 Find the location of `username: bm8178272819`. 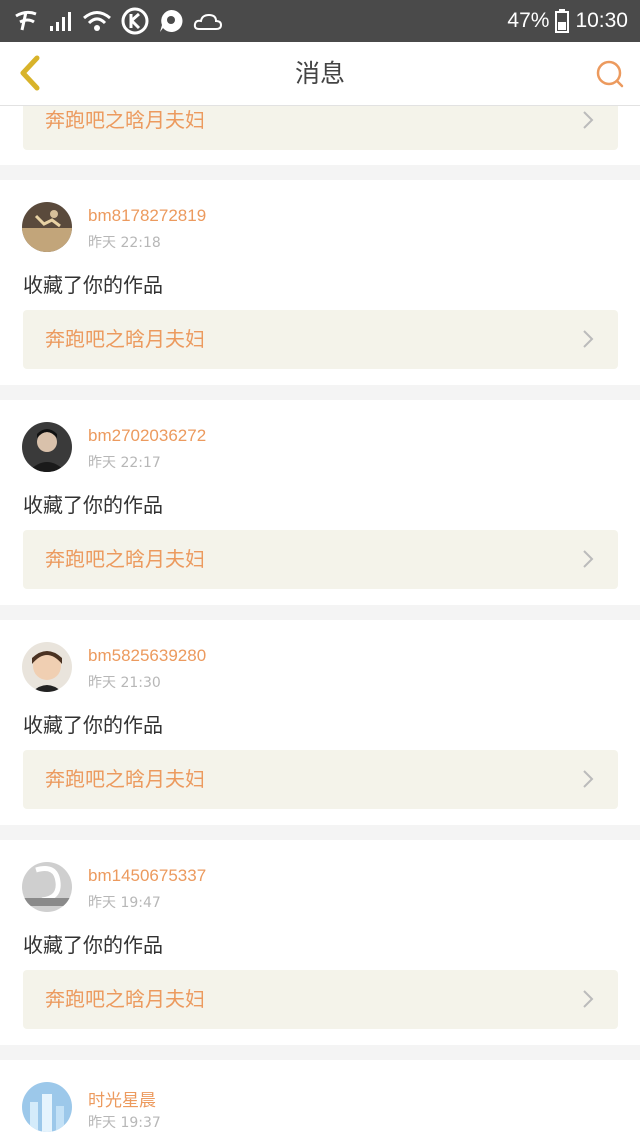

username: bm8178272819 is located at coordinates (147, 216).